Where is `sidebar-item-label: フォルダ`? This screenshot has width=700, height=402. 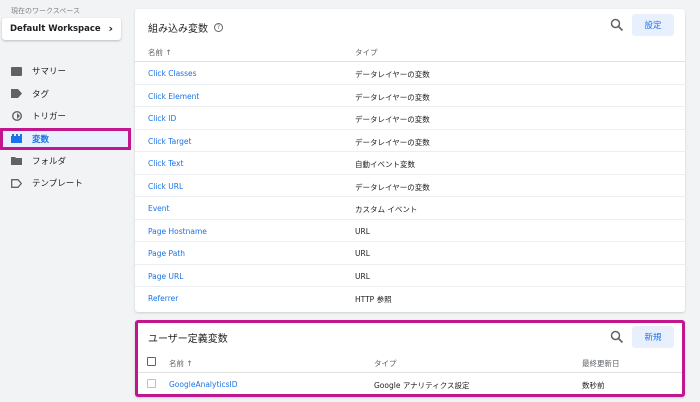
sidebar-item-label: フォルダ is located at coordinates (49, 161).